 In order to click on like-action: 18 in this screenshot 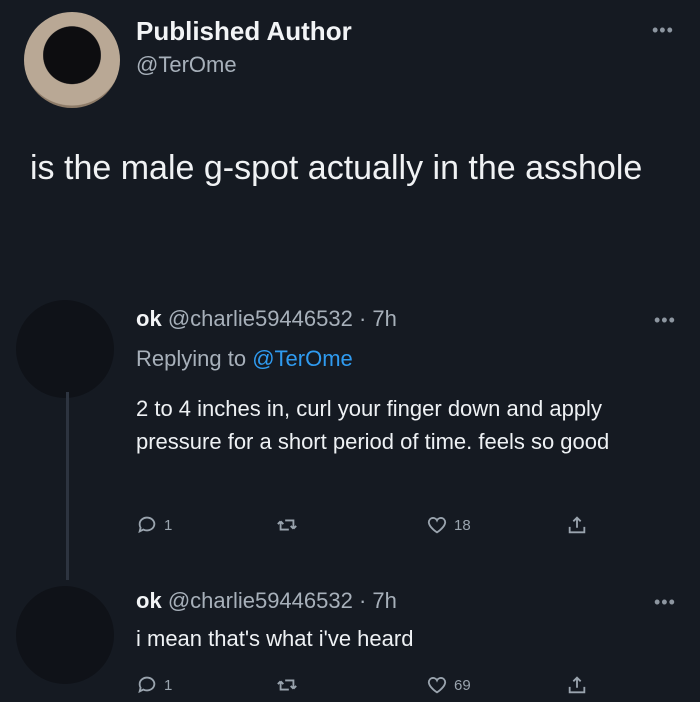, I will do `click(448, 525)`.